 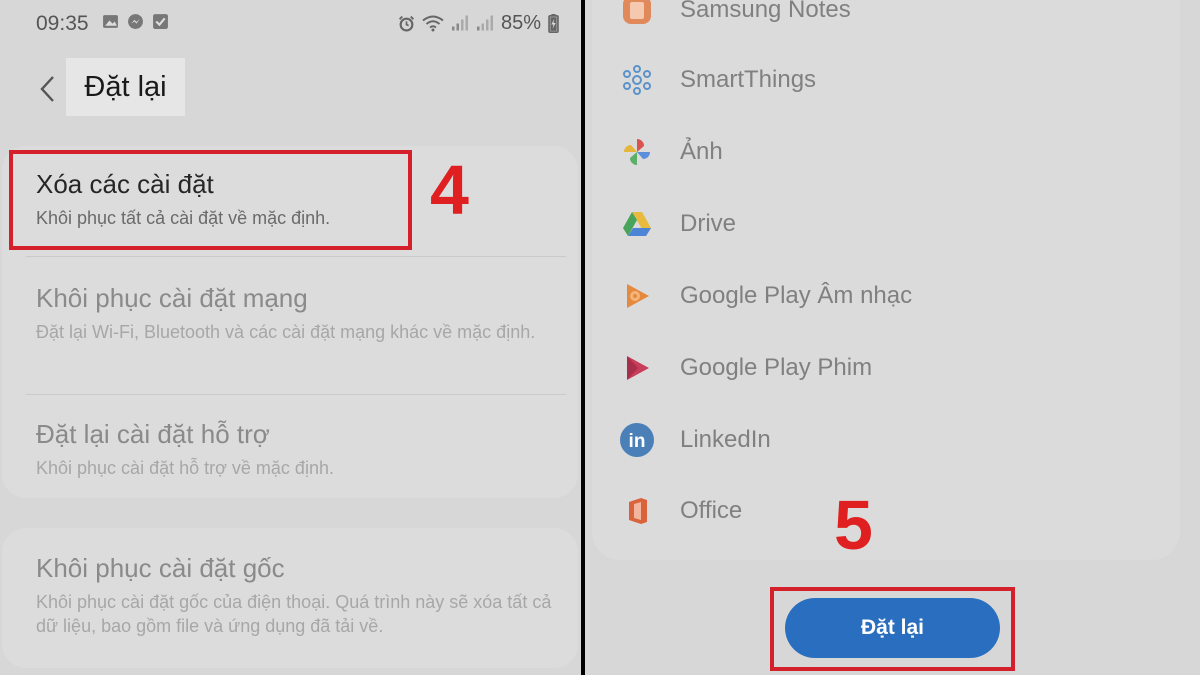 I want to click on alarm-icon, so click(x=406, y=23).